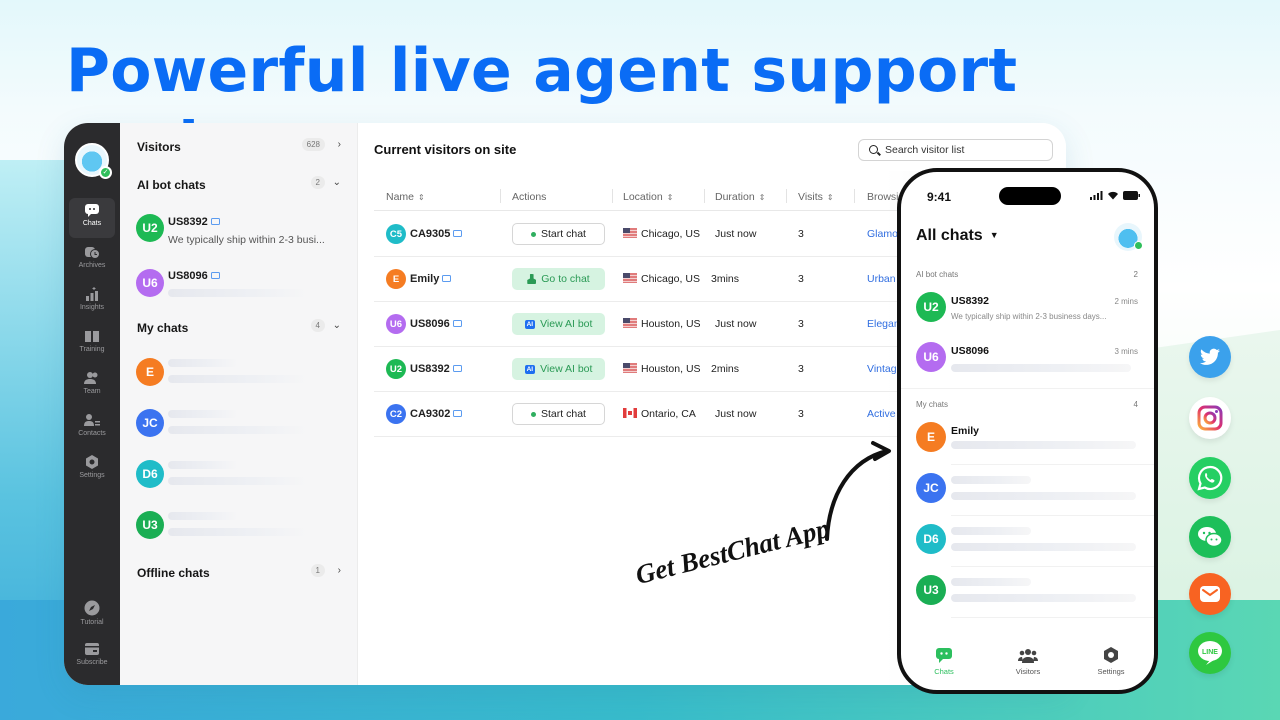 This screenshot has width=1280, height=720. I want to click on rail-item-chats: Chats, so click(92, 218).